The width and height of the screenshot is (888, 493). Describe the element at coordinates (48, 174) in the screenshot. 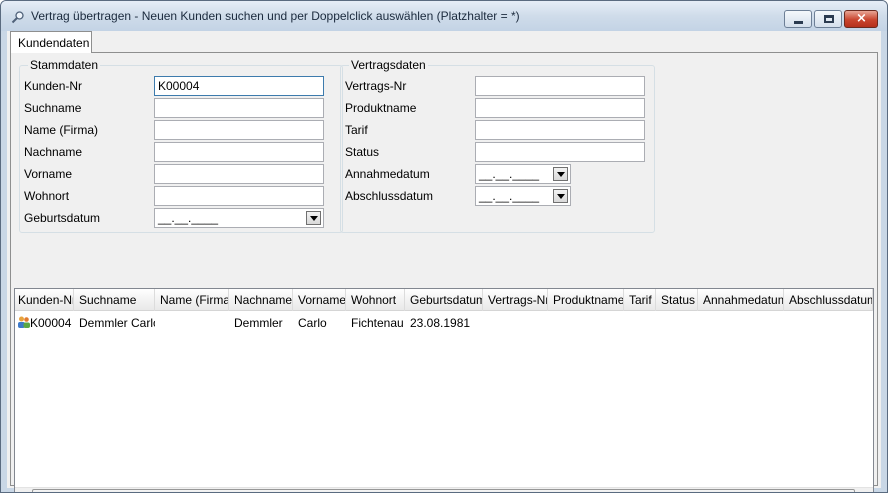

I see `label-vorname: Vorname` at that location.